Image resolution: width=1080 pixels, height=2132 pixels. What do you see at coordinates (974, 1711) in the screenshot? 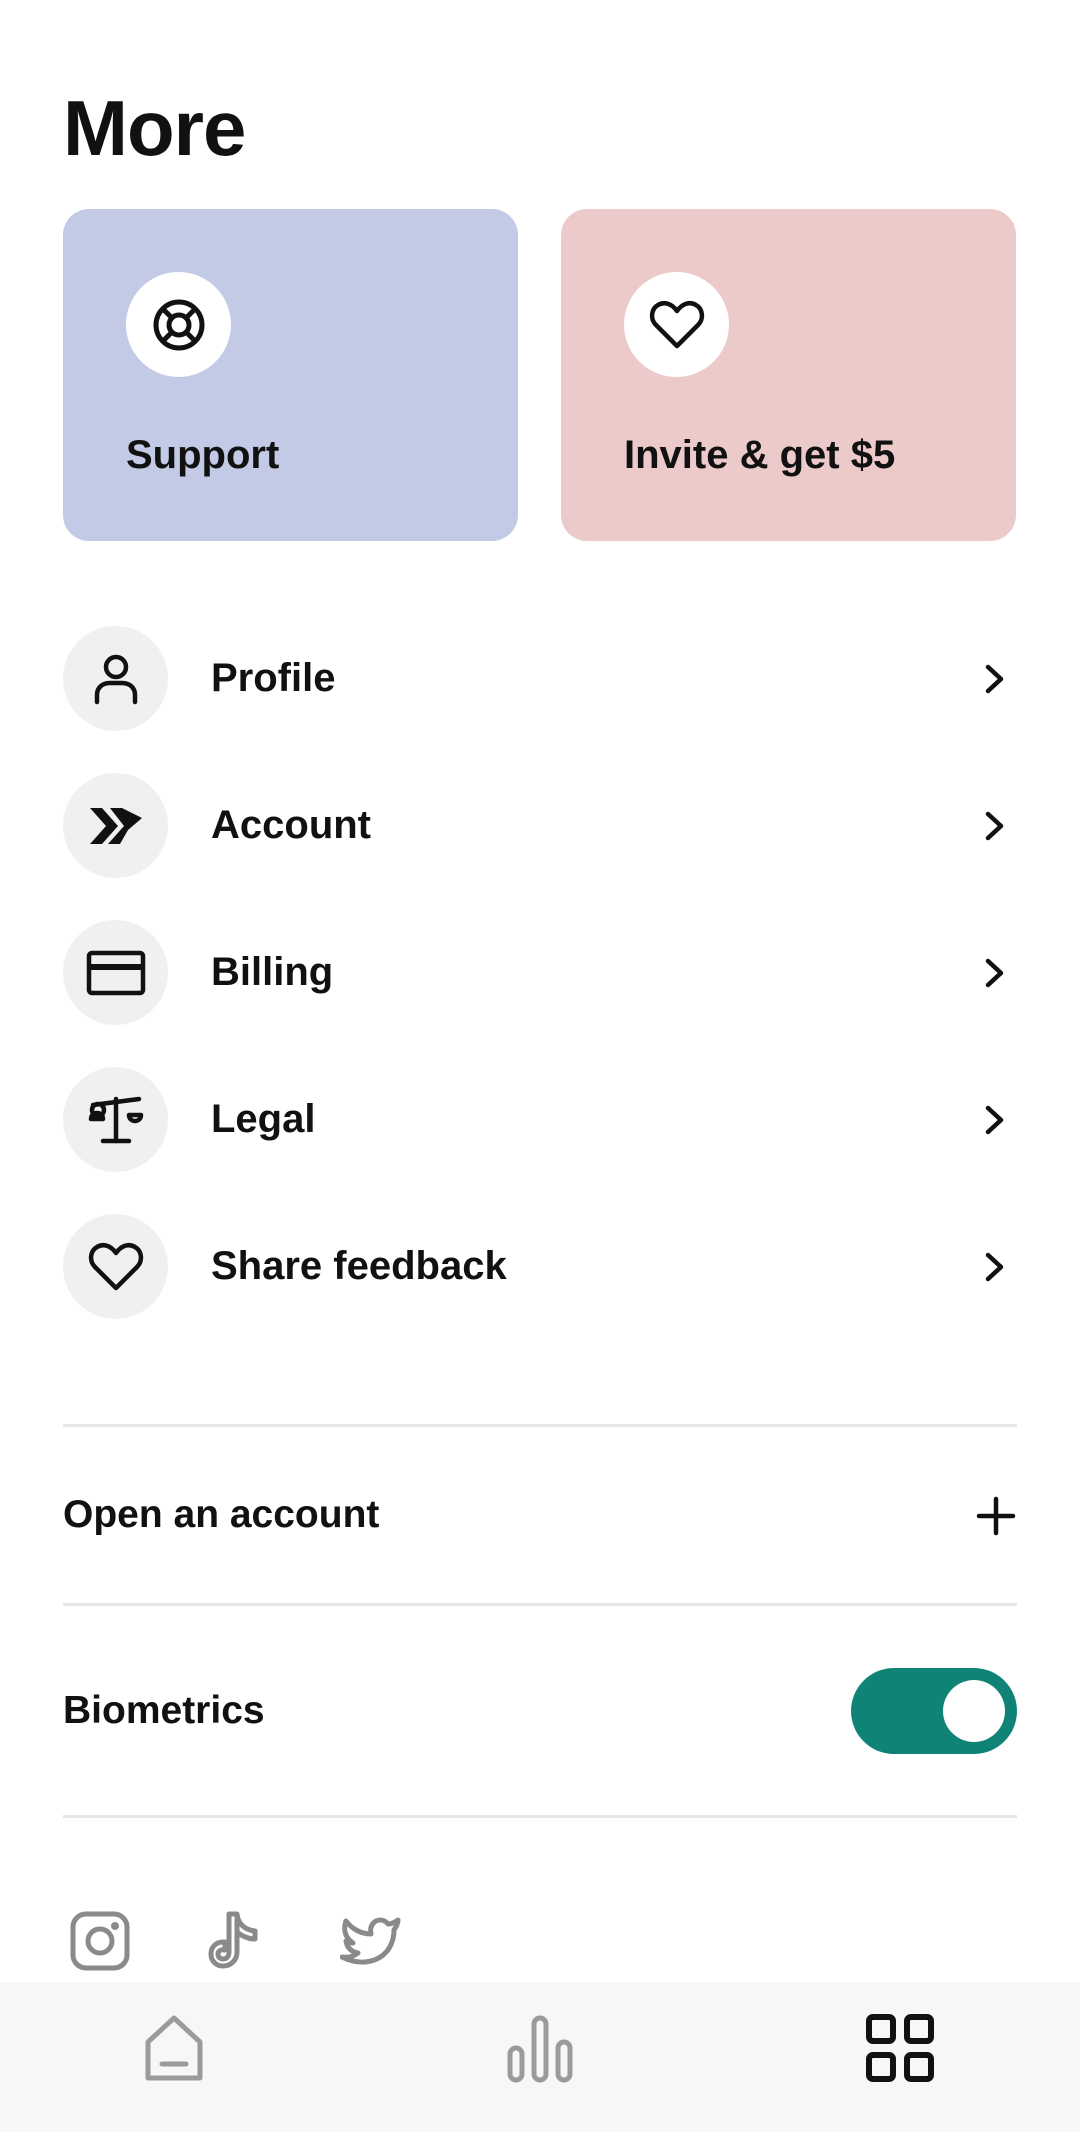
I see `toggle-knob` at bounding box center [974, 1711].